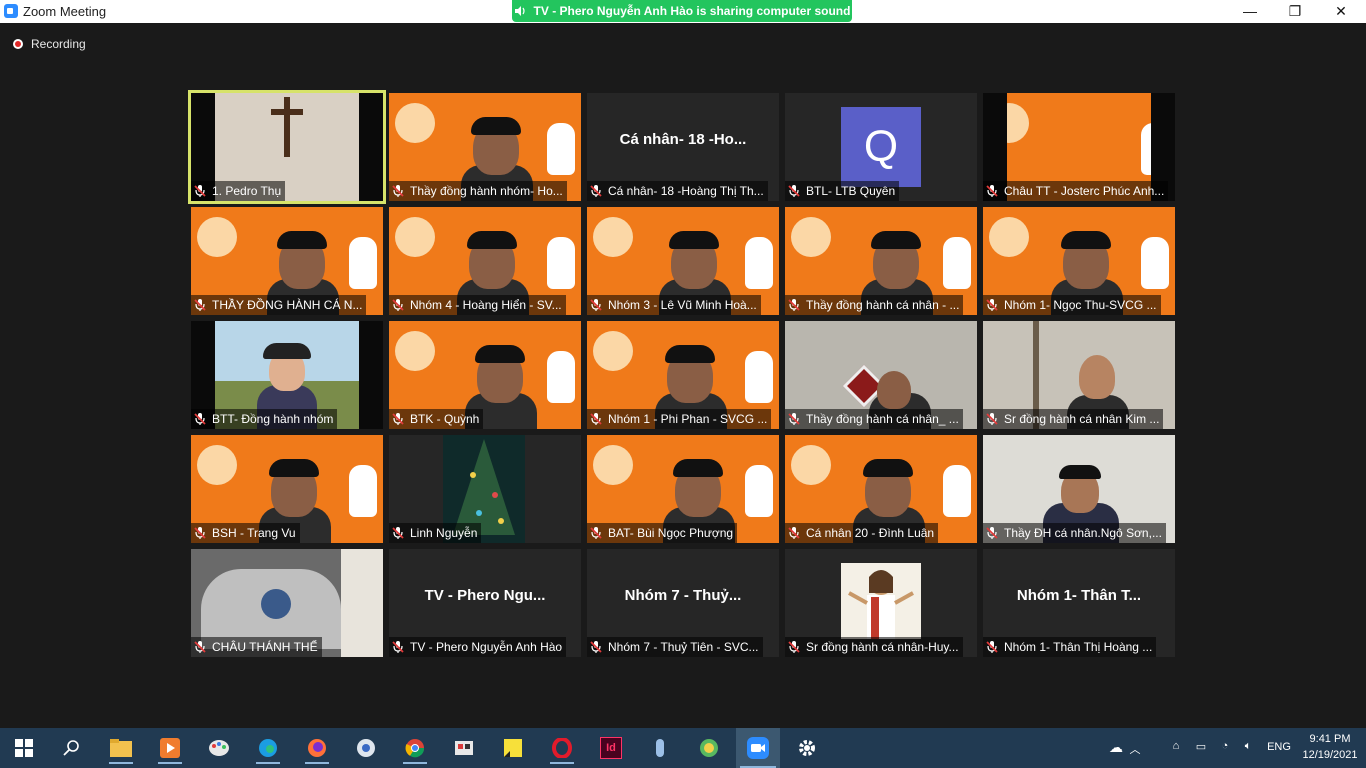 This screenshot has width=1366, height=768. I want to click on show-hidden-icons: ︿, so click(1135, 749).